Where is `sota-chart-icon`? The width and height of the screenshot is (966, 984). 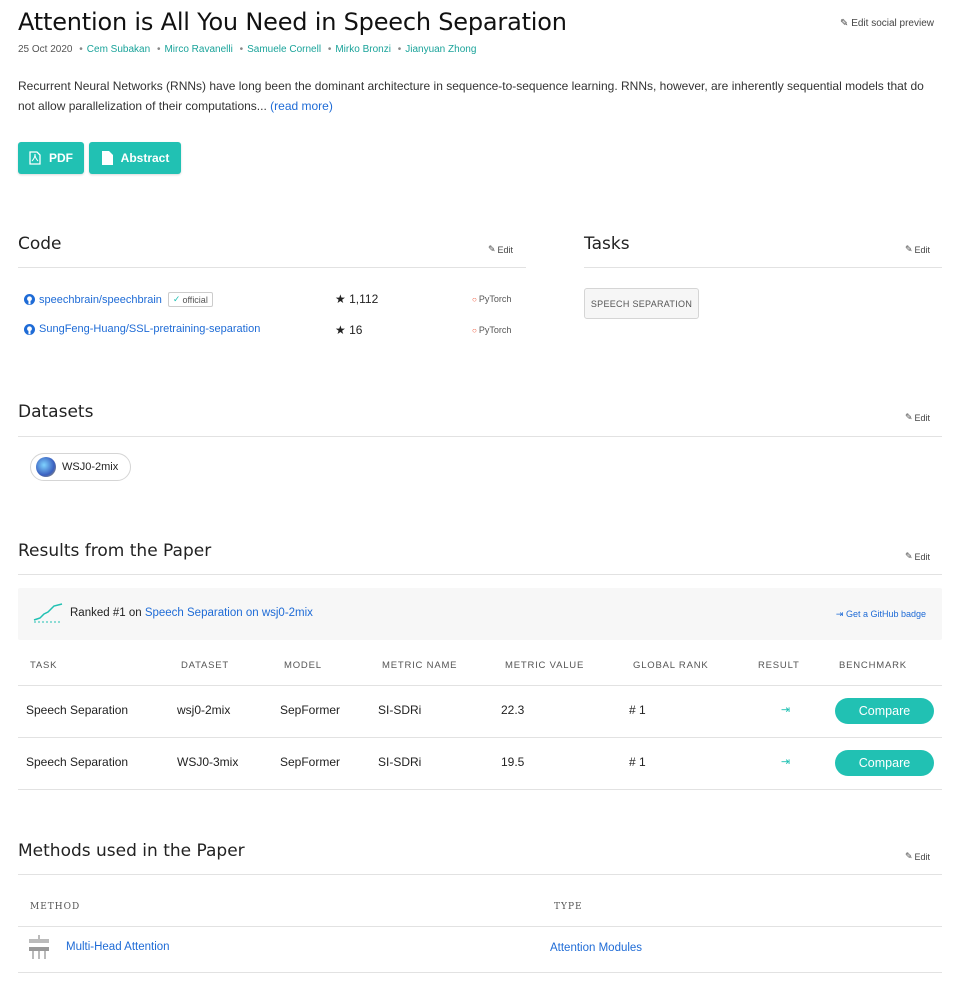
sota-chart-icon is located at coordinates (48, 613).